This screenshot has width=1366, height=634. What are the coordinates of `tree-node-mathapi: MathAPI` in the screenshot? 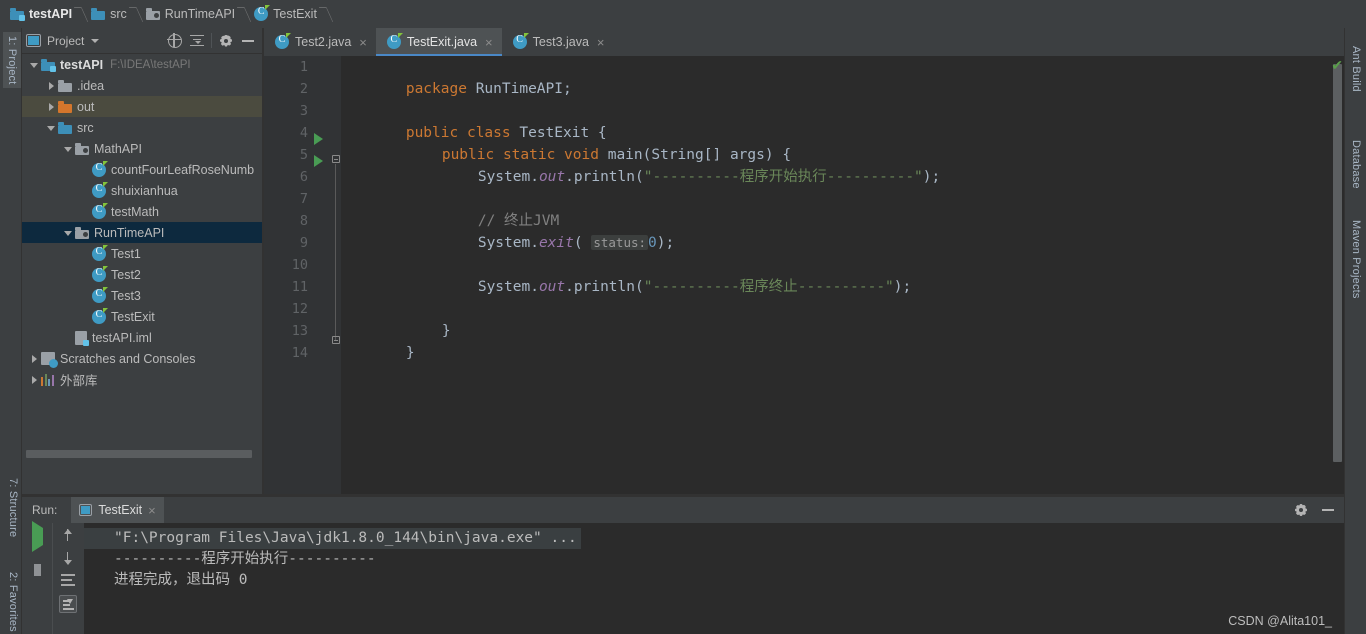 It's located at (142, 148).